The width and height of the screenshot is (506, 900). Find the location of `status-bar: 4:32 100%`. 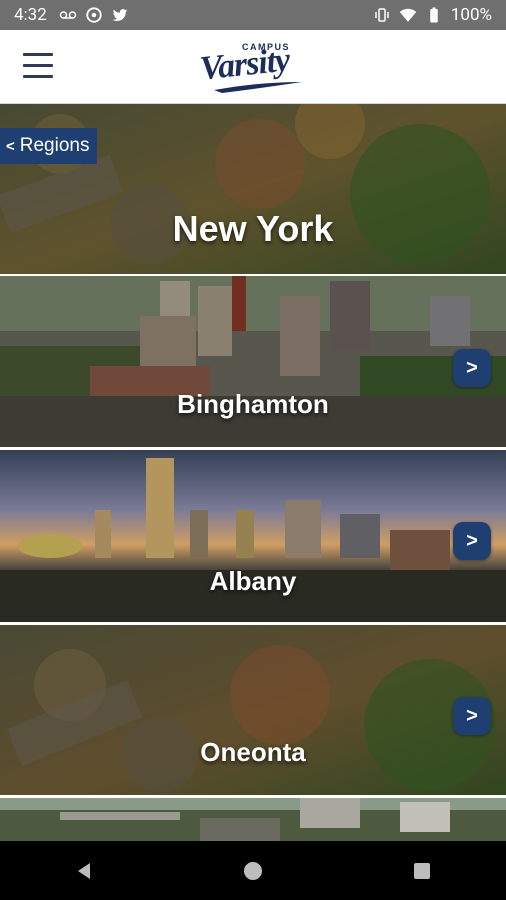

status-bar: 4:32 100% is located at coordinates (253, 15).